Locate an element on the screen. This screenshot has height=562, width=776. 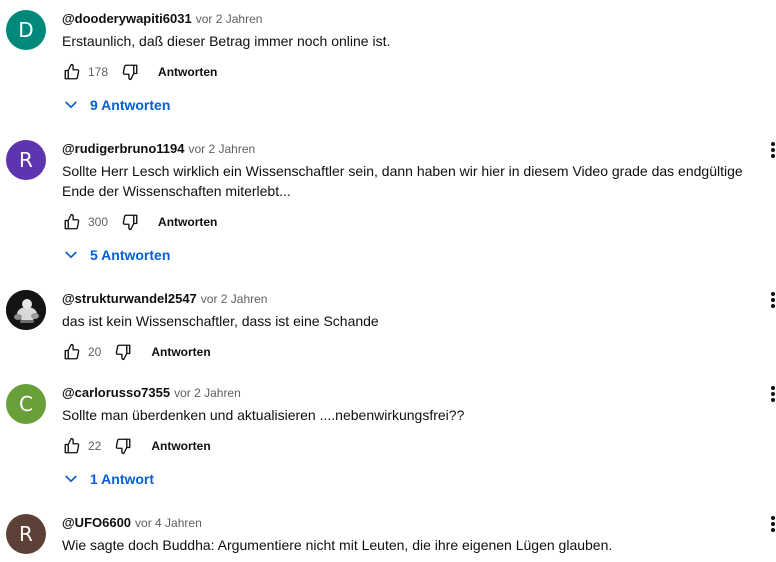
replies-count-label: 5 Antworten is located at coordinates (130, 255).